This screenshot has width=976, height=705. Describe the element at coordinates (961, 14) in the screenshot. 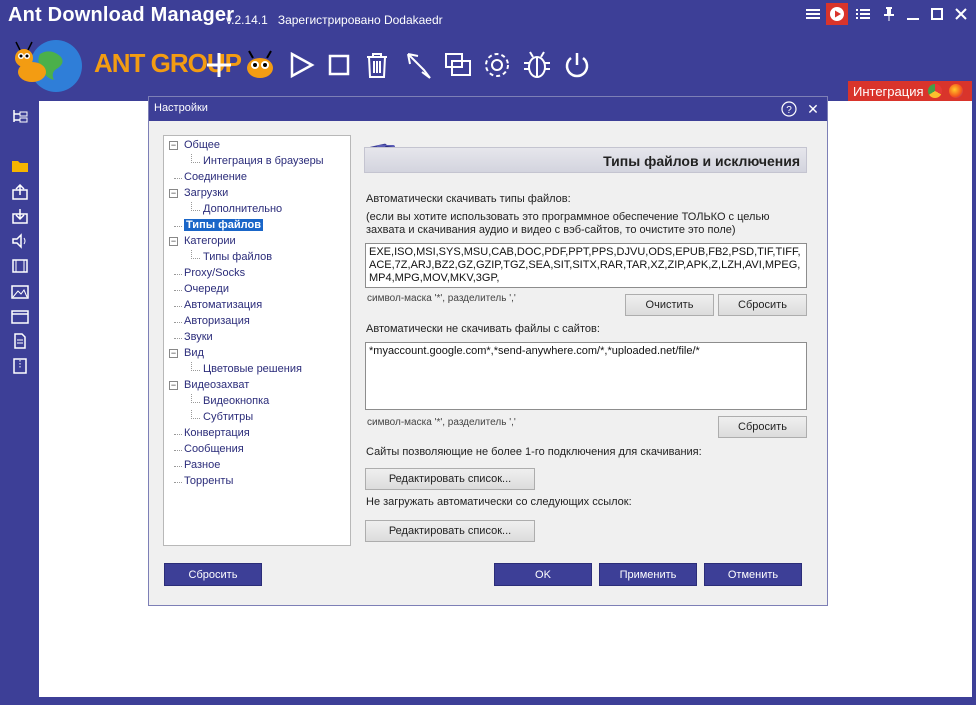

I see `close-icon` at that location.